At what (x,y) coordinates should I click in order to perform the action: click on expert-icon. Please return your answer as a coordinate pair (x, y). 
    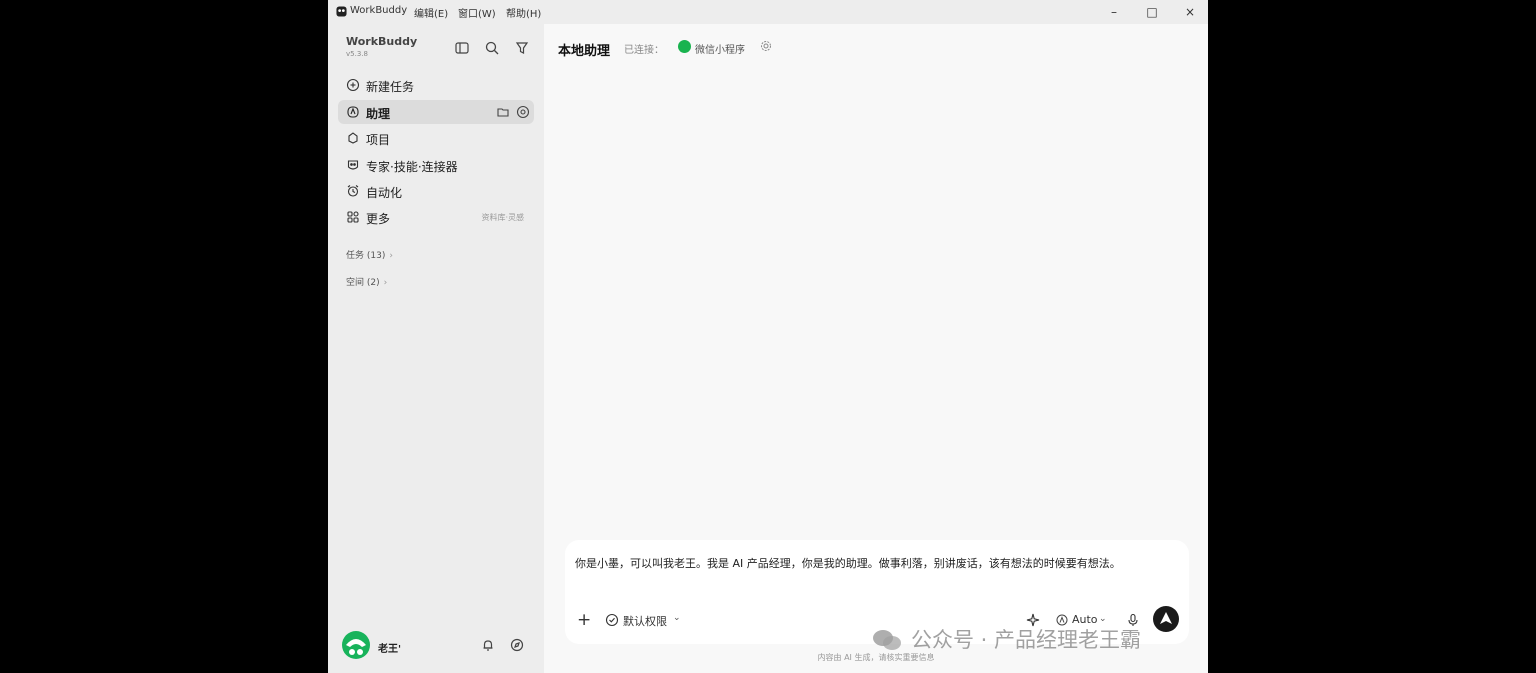
    Looking at the image, I should click on (353, 165).